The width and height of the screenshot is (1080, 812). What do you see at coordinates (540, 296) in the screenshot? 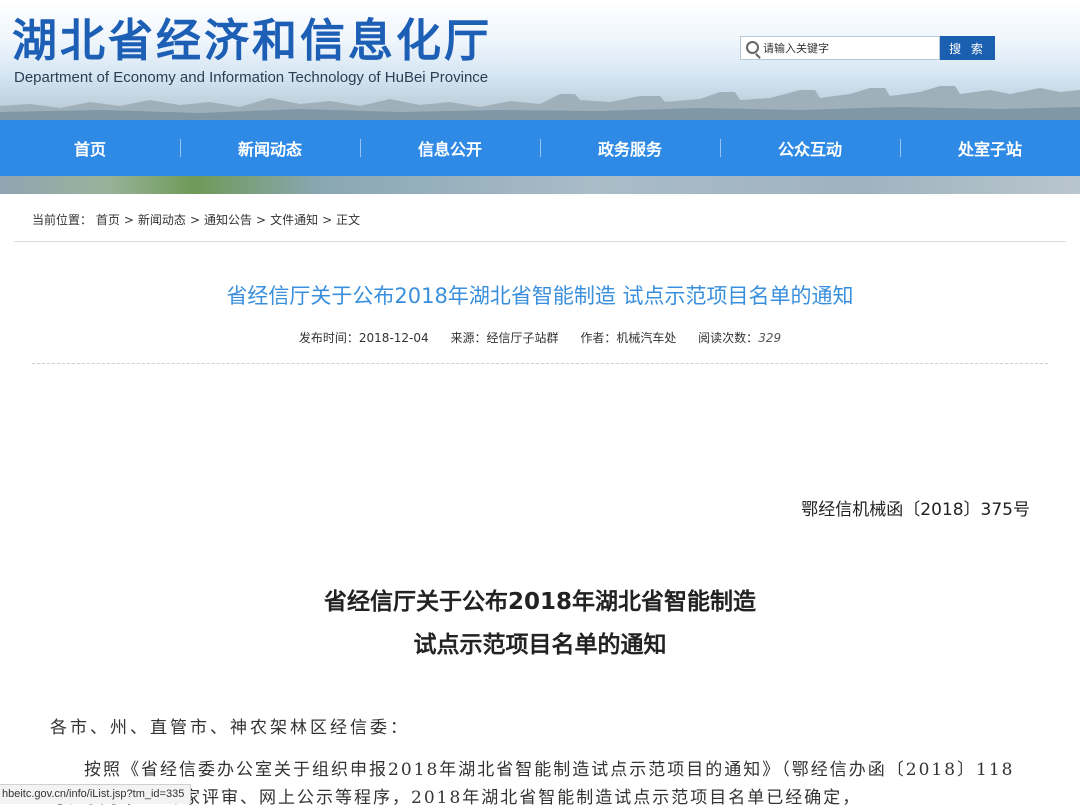
I see `article-title: 省经信厅关于公布2018年湖北省智能制造 试点示范项目名单的通知` at bounding box center [540, 296].